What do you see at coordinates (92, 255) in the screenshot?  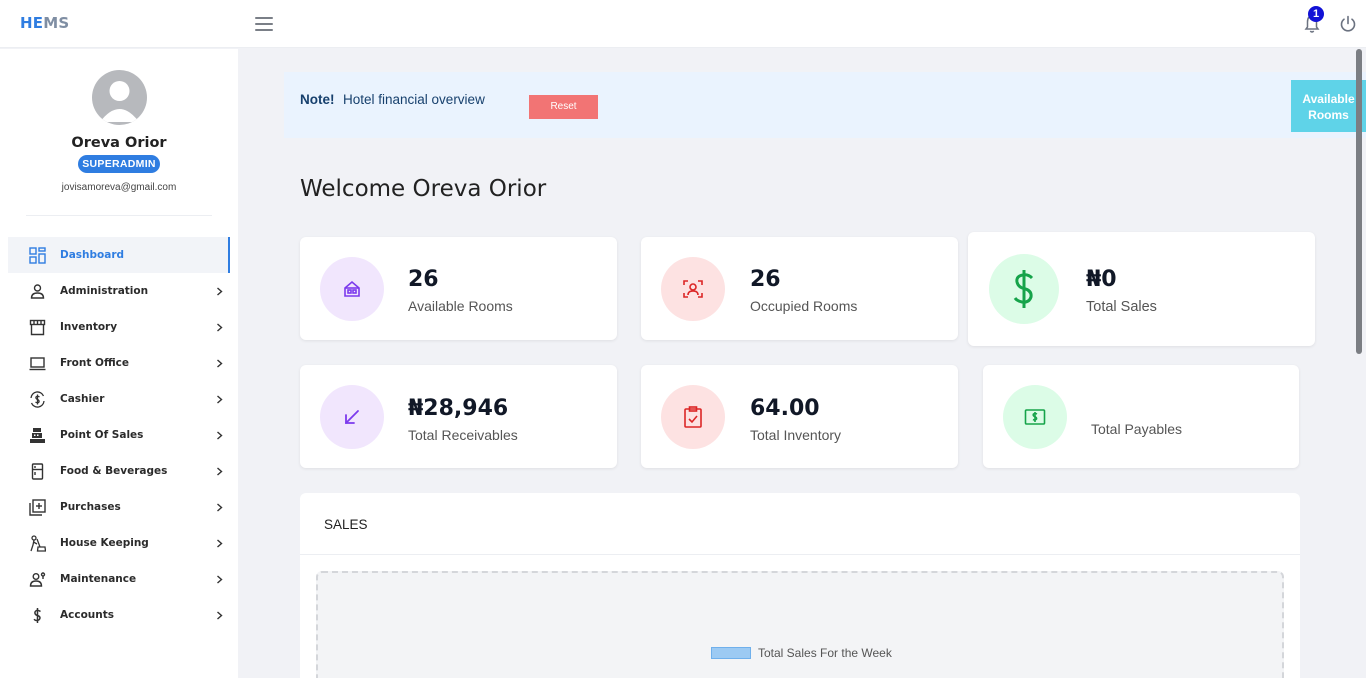 I see `sidebar-item-label: Dashboard` at bounding box center [92, 255].